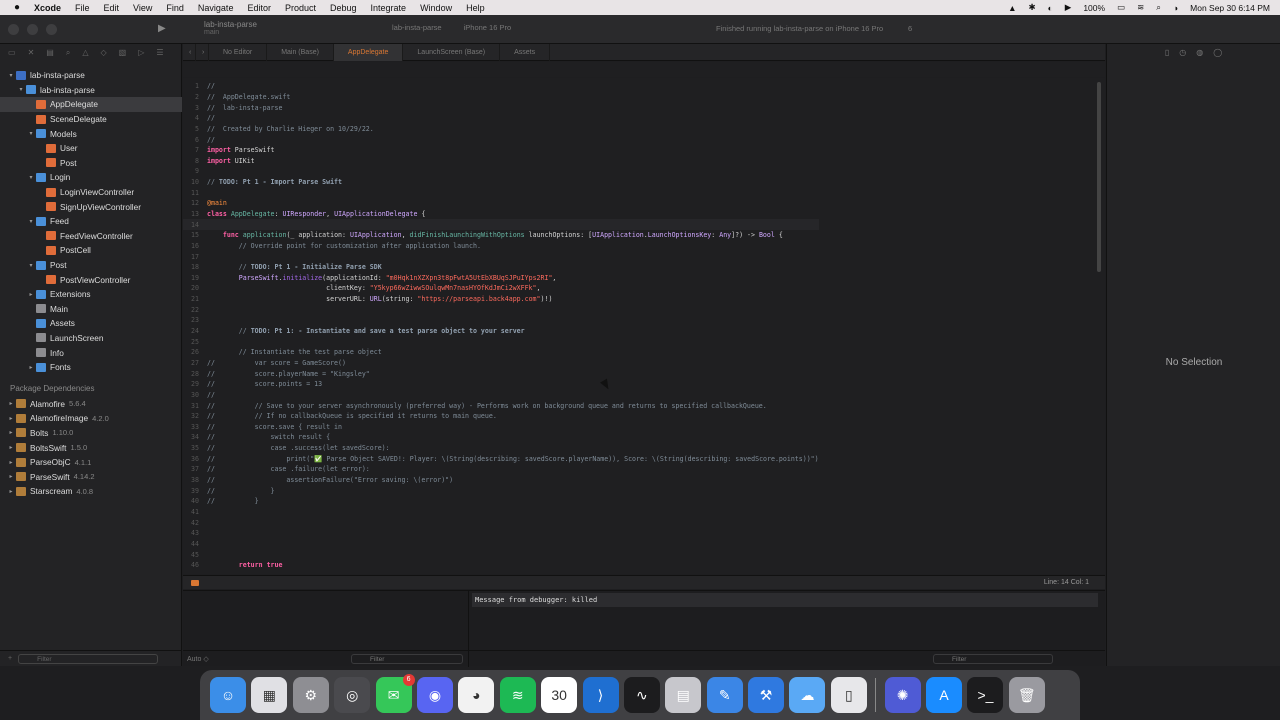 This screenshot has width=1280, height=720. What do you see at coordinates (1032, 7) in the screenshot?
I see `gear-icon: ✱` at bounding box center [1032, 7].